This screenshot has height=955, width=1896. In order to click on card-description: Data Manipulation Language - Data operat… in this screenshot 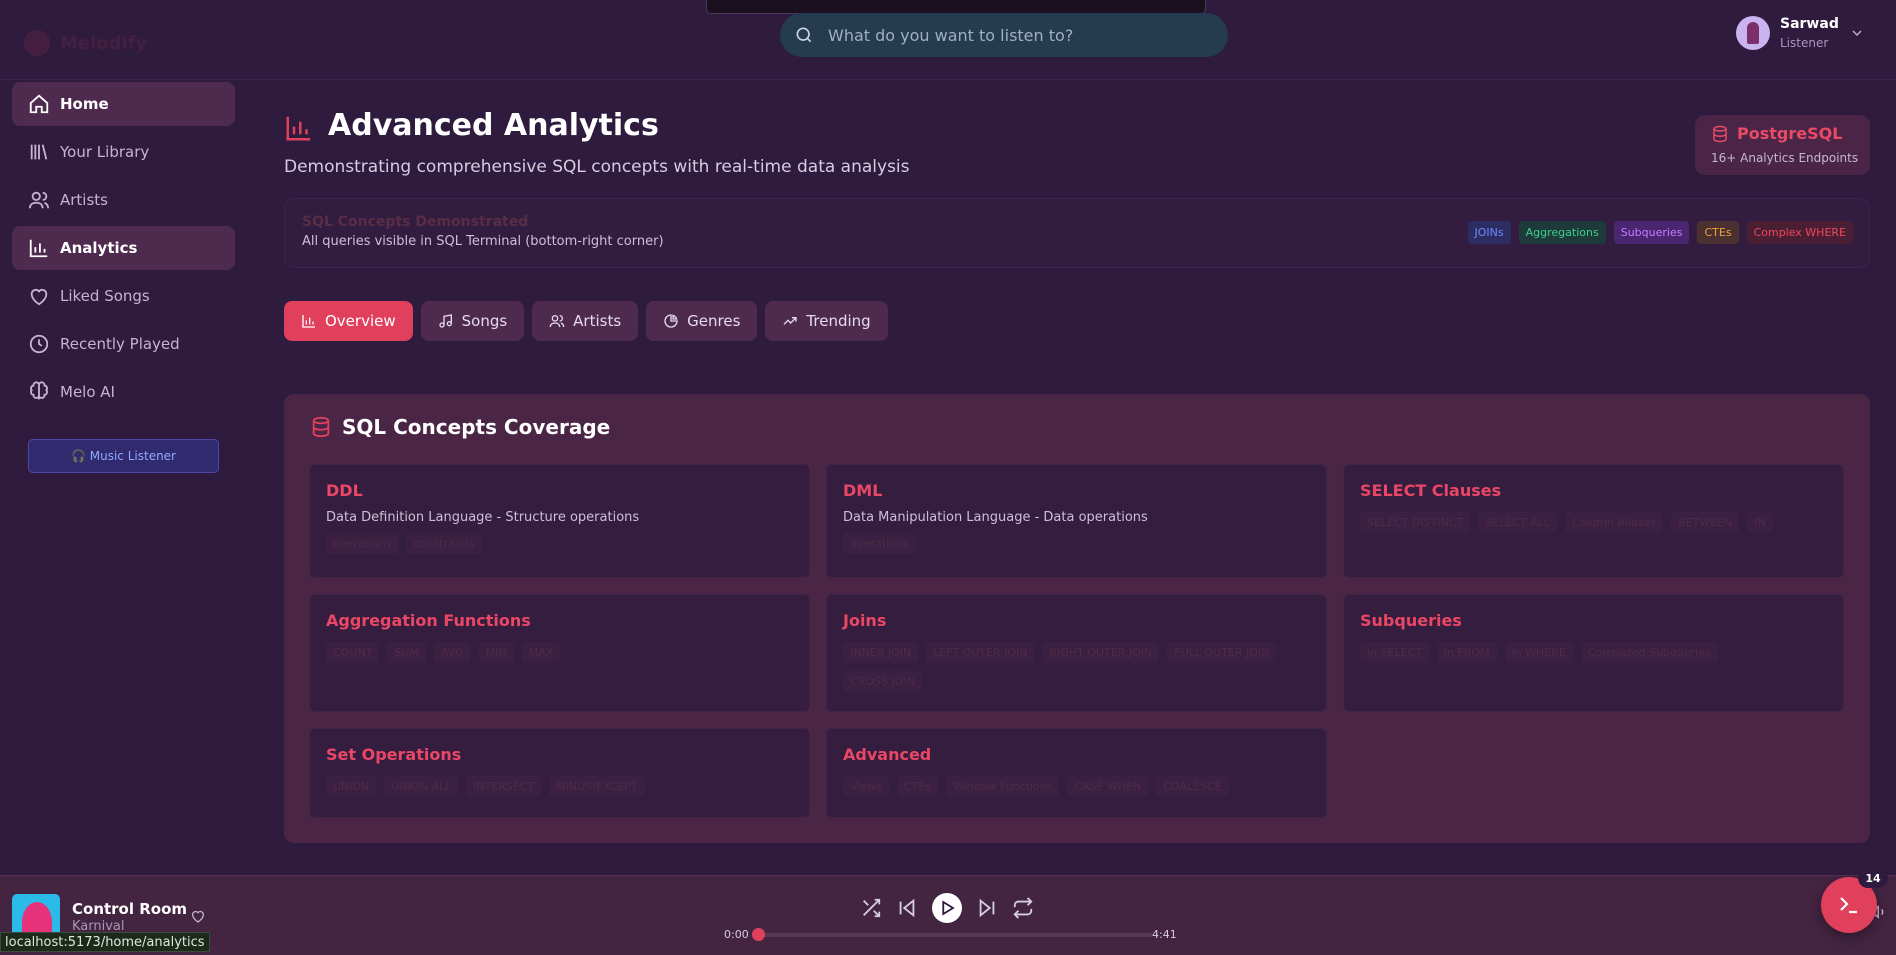, I will do `click(995, 517)`.